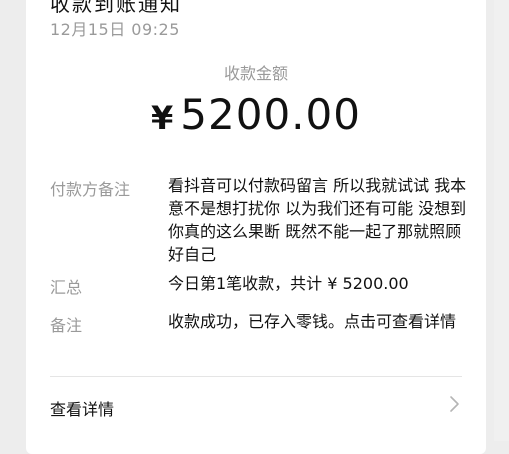  I want to click on amount-label: 收款金额, so click(255, 73).